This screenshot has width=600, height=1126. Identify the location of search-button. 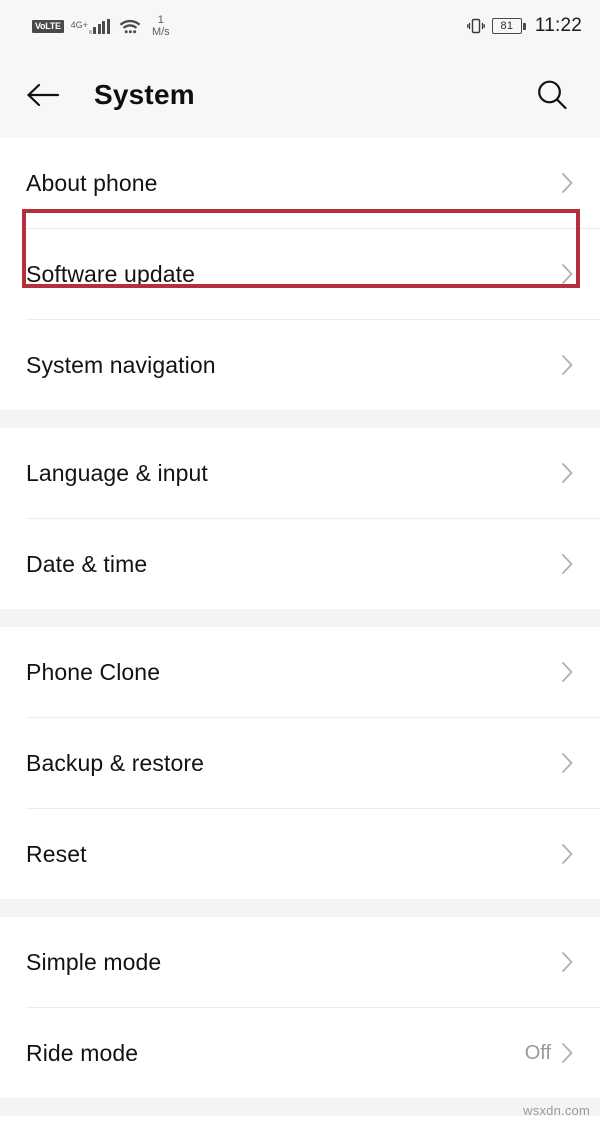
(552, 95).